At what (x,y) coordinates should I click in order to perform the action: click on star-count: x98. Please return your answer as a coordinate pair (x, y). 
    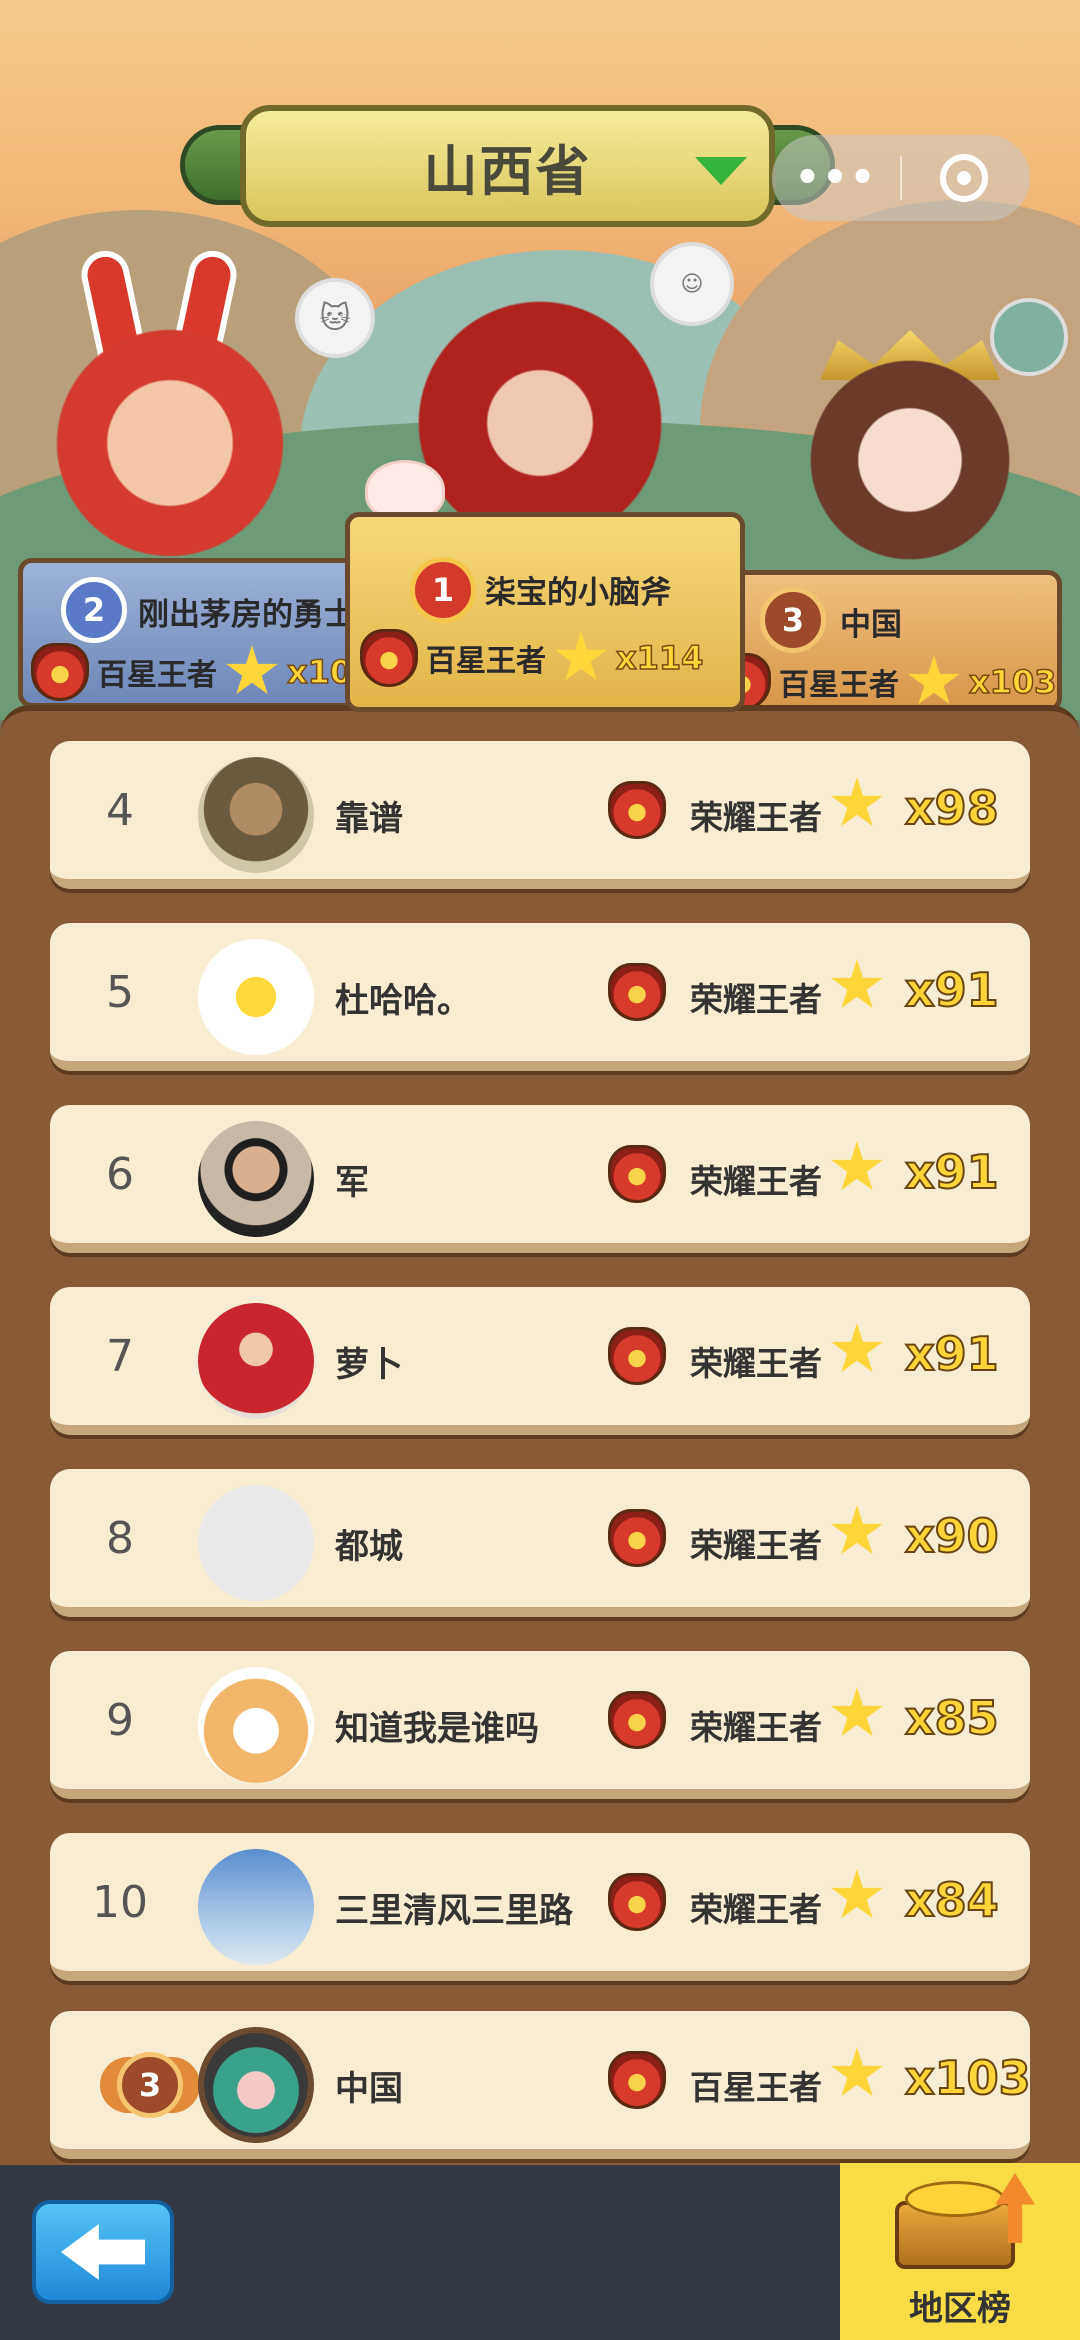
    Looking at the image, I should click on (952, 808).